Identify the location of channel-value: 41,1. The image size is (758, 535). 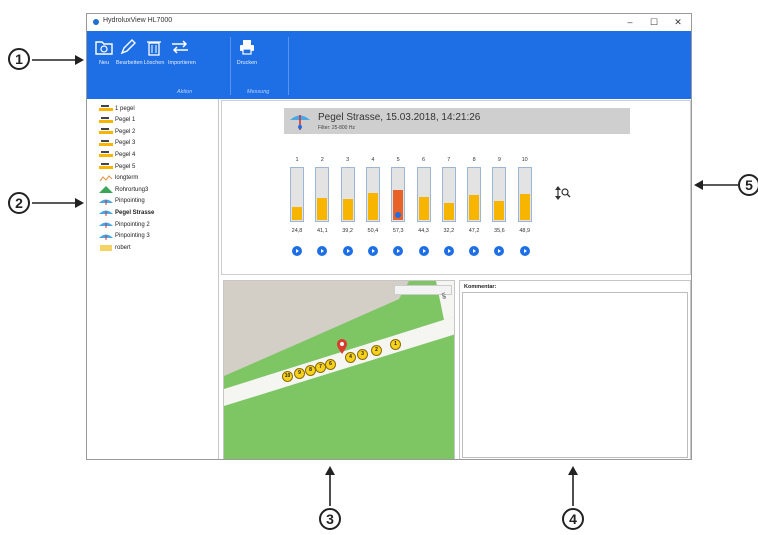
(322, 231).